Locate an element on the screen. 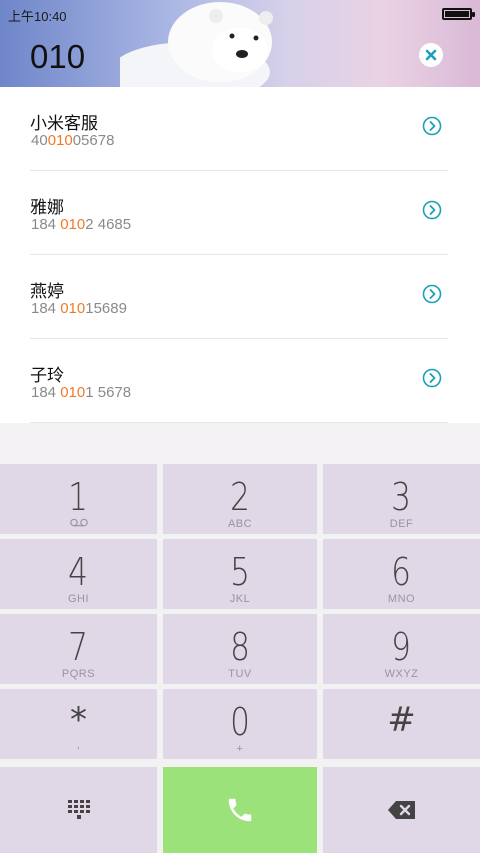 The width and height of the screenshot is (480, 853). close-circle-icon is located at coordinates (431, 55).